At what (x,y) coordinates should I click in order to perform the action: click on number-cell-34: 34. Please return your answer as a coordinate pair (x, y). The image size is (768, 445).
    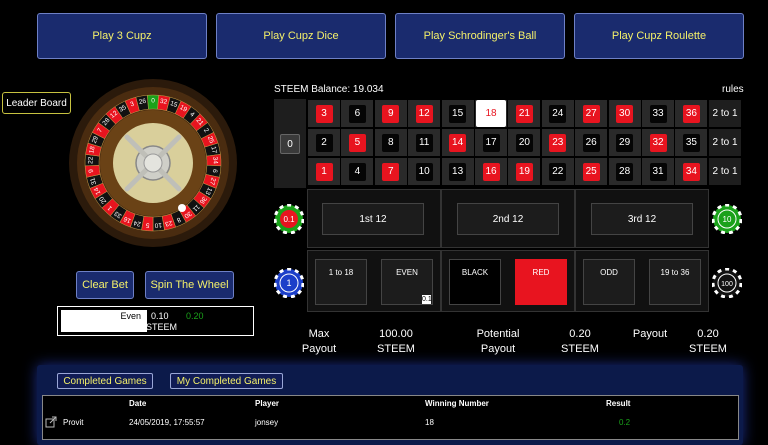
    Looking at the image, I should click on (691, 171).